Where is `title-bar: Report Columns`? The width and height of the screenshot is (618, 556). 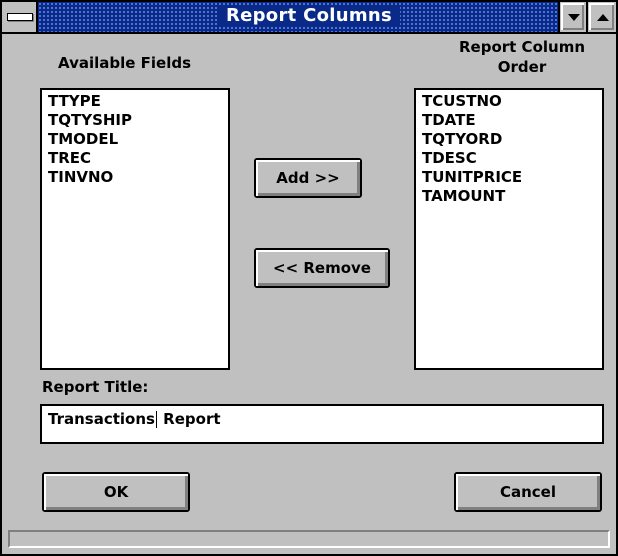
title-bar: Report Columns is located at coordinates (309, 18).